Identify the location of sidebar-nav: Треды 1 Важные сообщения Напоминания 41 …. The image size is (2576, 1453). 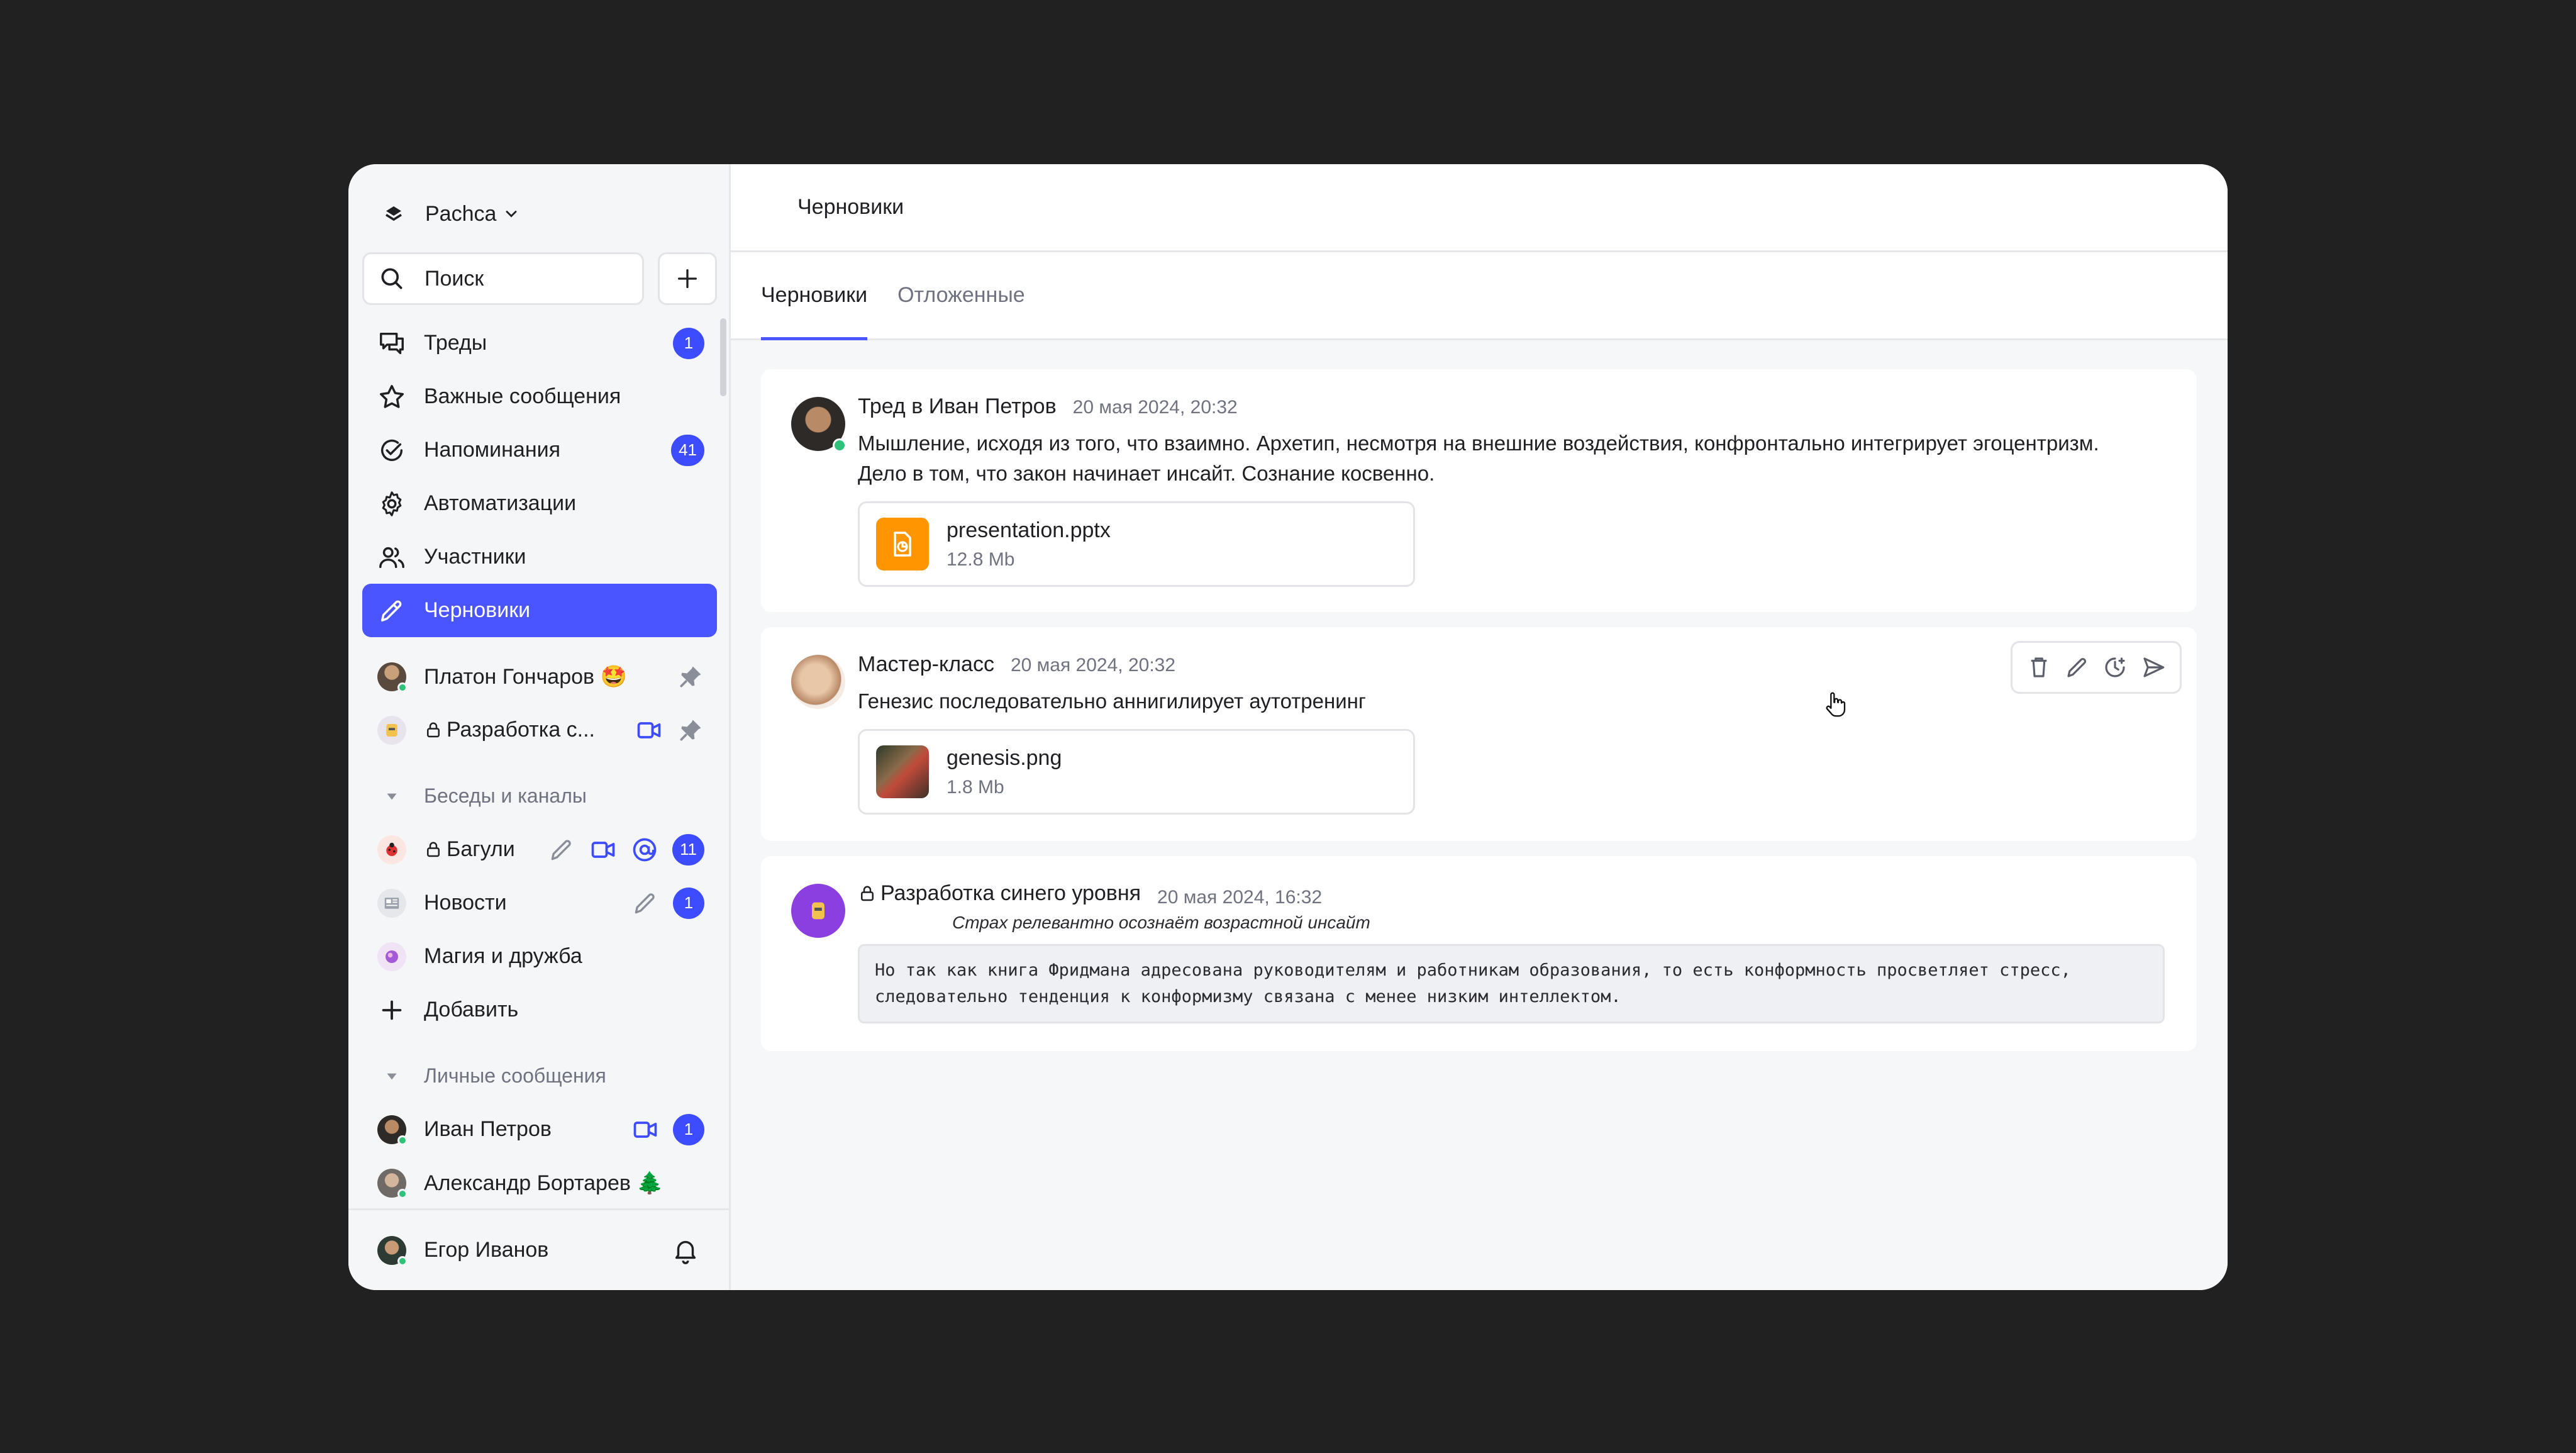
(539, 763).